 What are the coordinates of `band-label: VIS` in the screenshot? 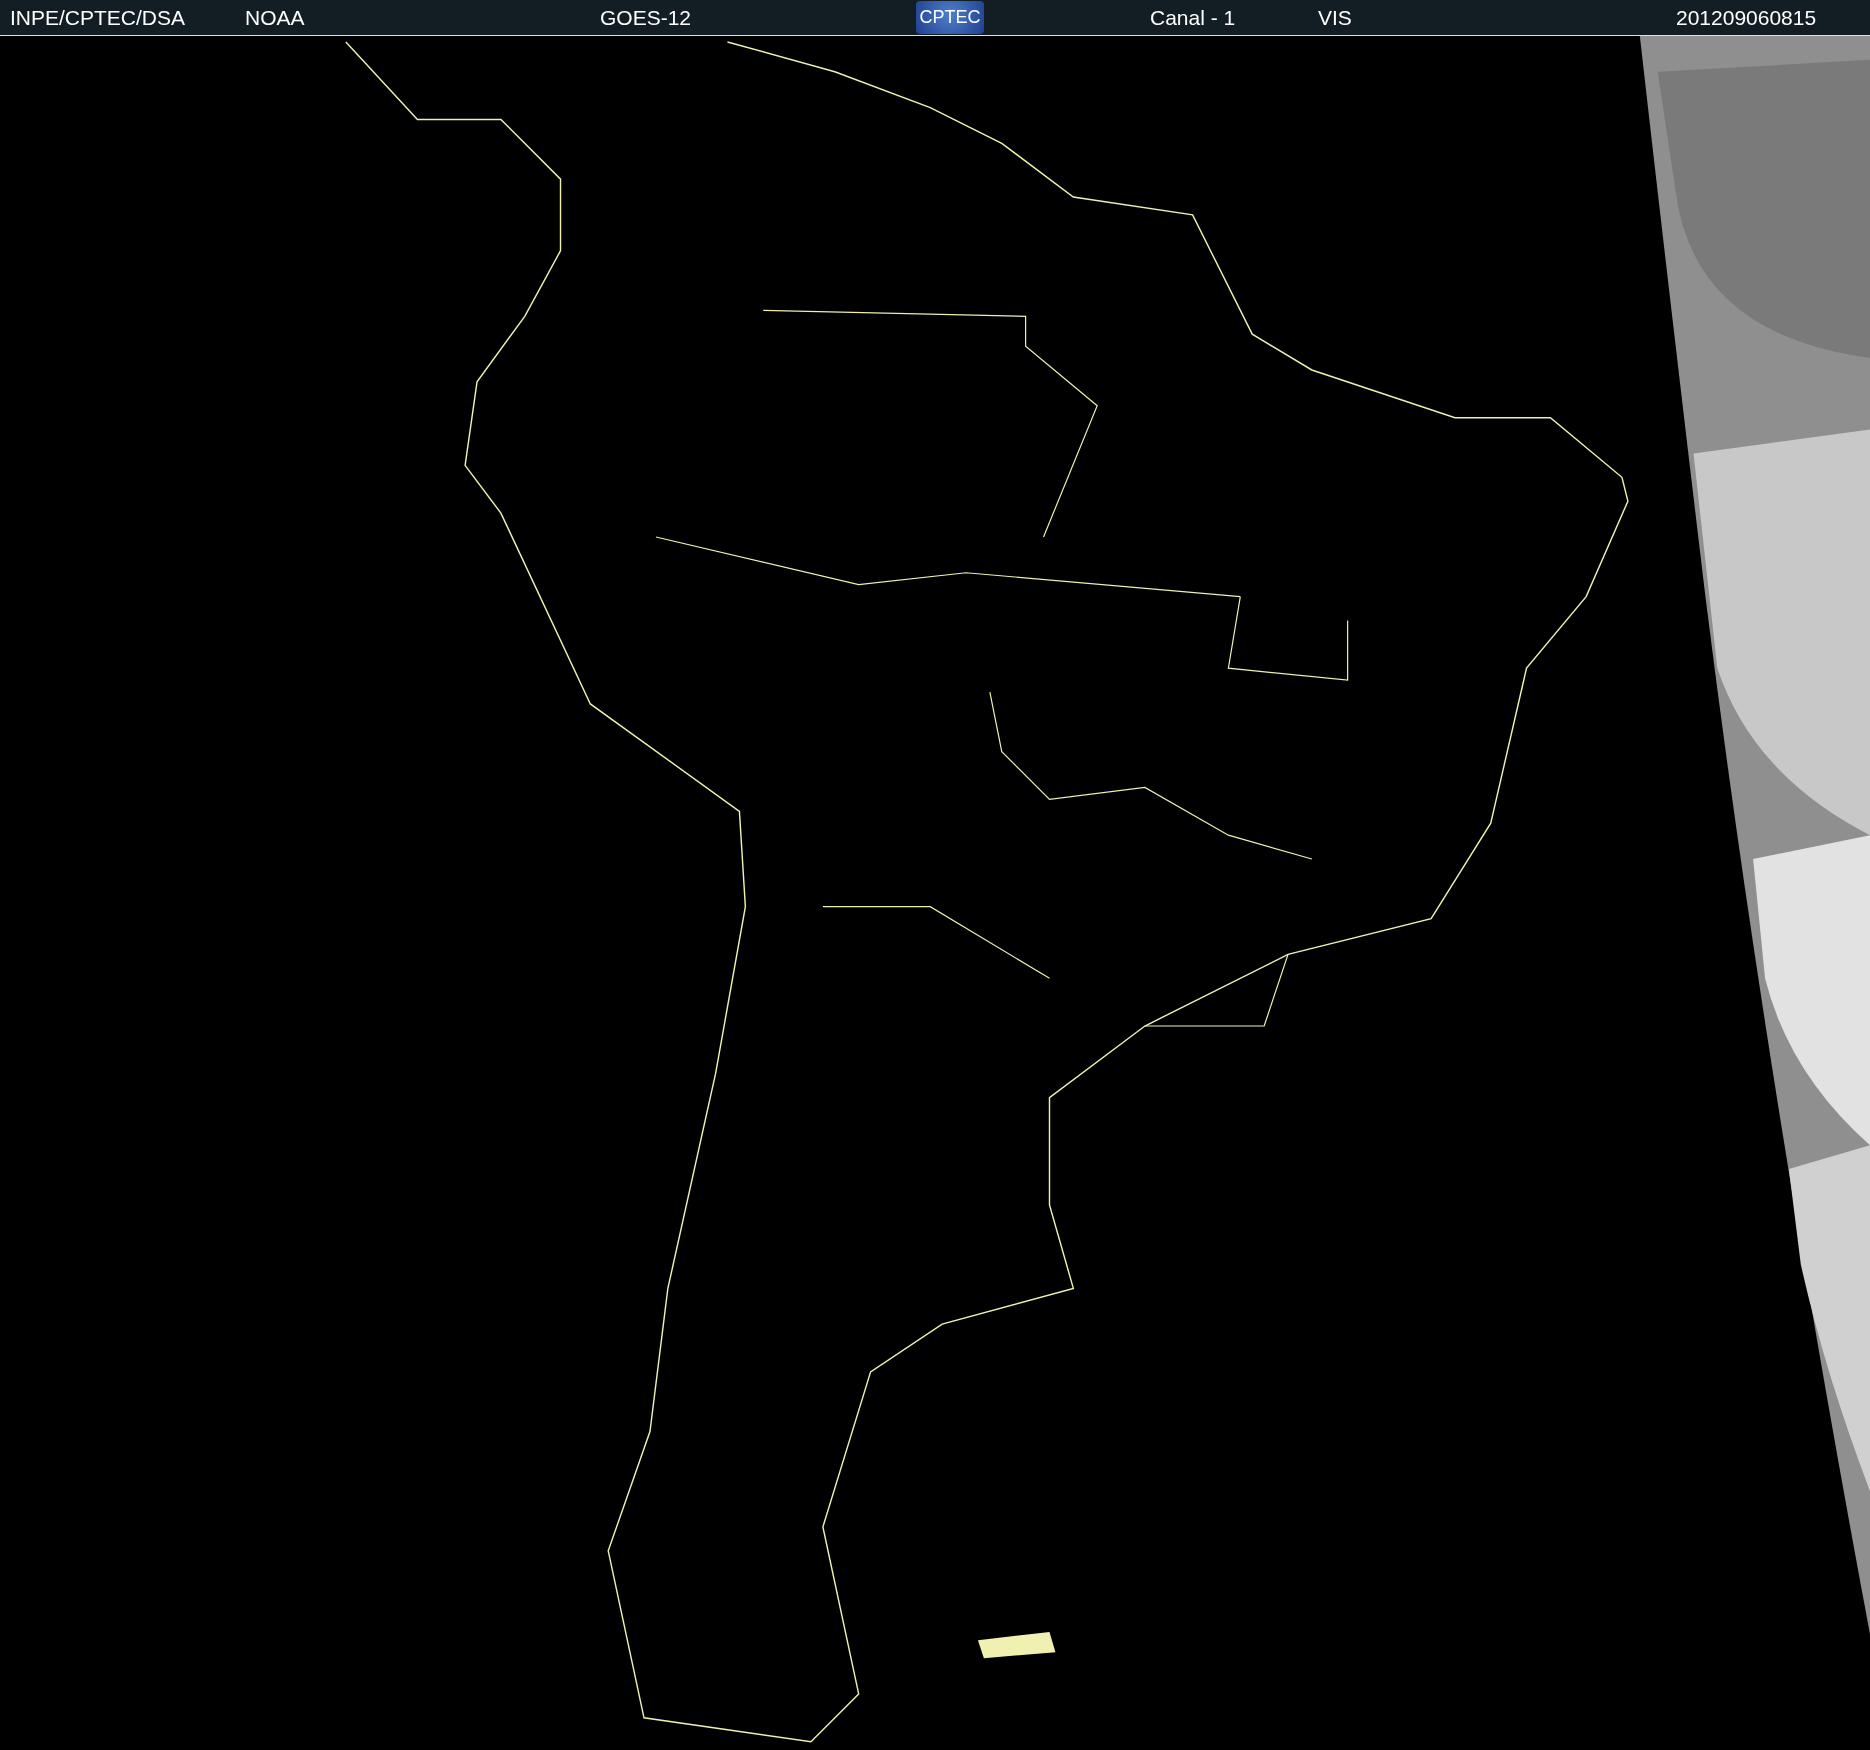 It's located at (1335, 17).